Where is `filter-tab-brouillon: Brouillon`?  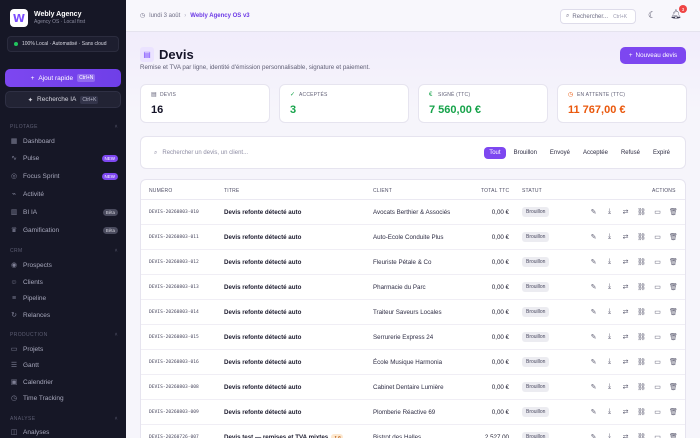
filter-tab-brouillon: Brouillon is located at coordinates (525, 153).